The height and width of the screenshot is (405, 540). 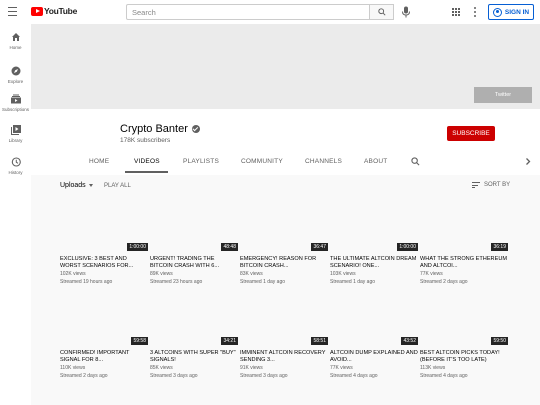 I want to click on uploads-dropdown: Uploads, so click(x=76, y=185).